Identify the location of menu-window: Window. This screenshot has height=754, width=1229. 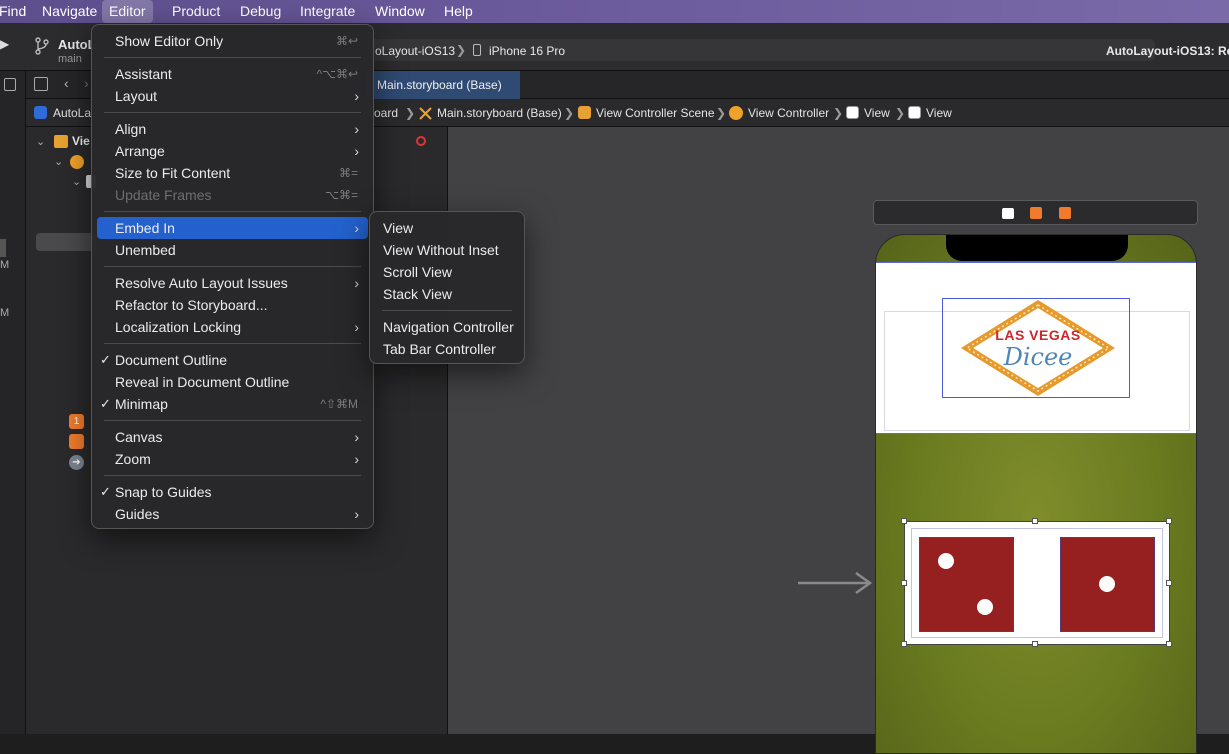
(400, 11).